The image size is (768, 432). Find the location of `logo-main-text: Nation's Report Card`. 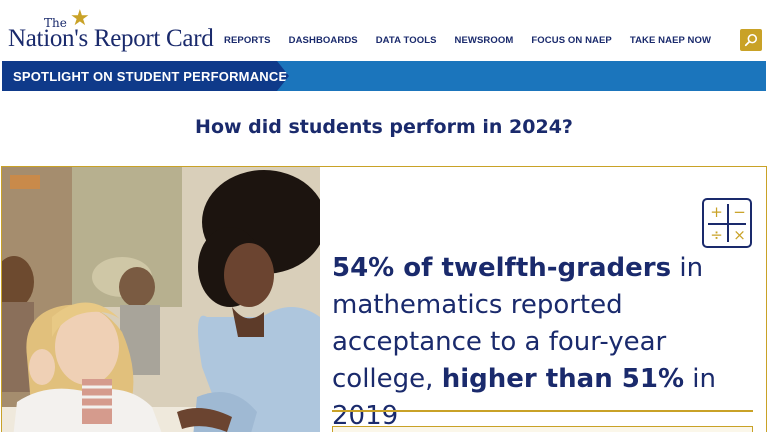

logo-main-text: Nation's Report Card is located at coordinates (111, 38).